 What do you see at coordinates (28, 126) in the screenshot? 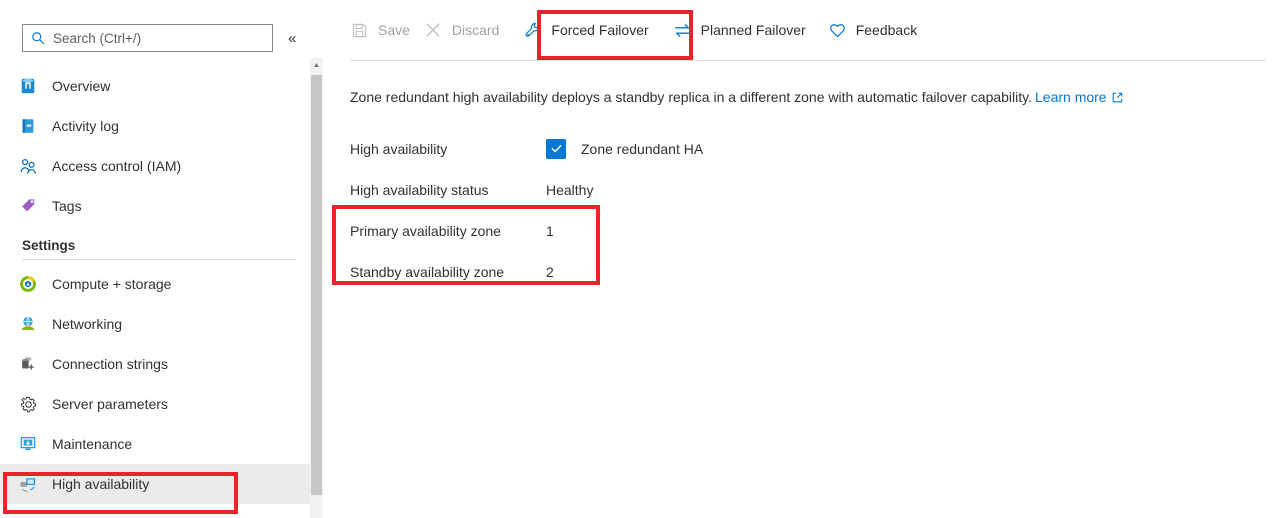
I see `activity-log-icon` at bounding box center [28, 126].